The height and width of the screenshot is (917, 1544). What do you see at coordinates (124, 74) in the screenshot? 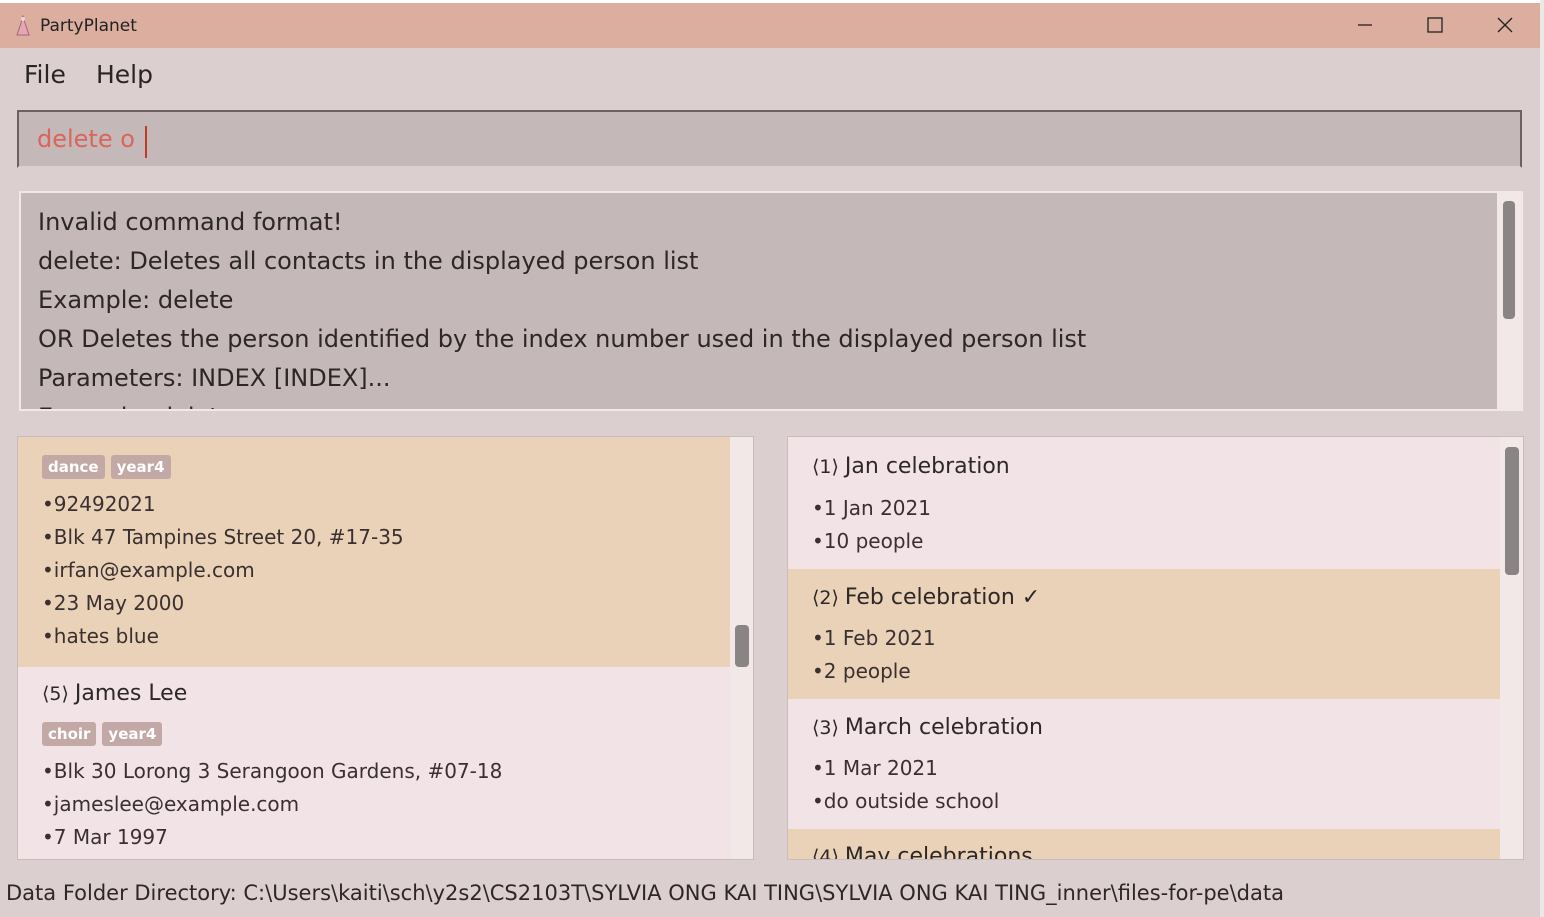
I see `menu-help: Help` at bounding box center [124, 74].